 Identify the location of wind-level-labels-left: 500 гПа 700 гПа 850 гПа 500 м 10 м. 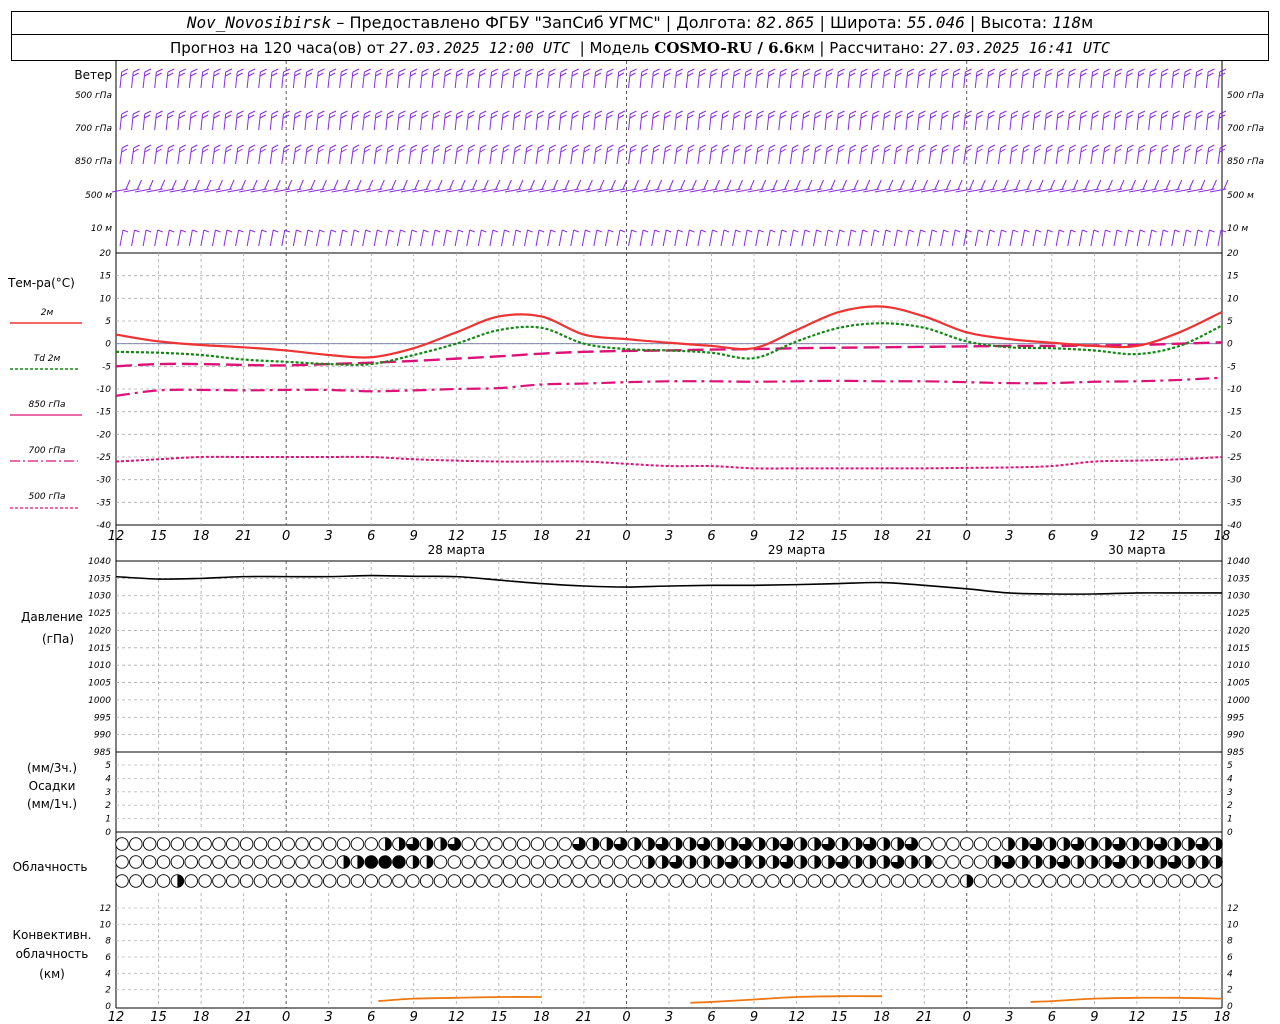
(93, 162).